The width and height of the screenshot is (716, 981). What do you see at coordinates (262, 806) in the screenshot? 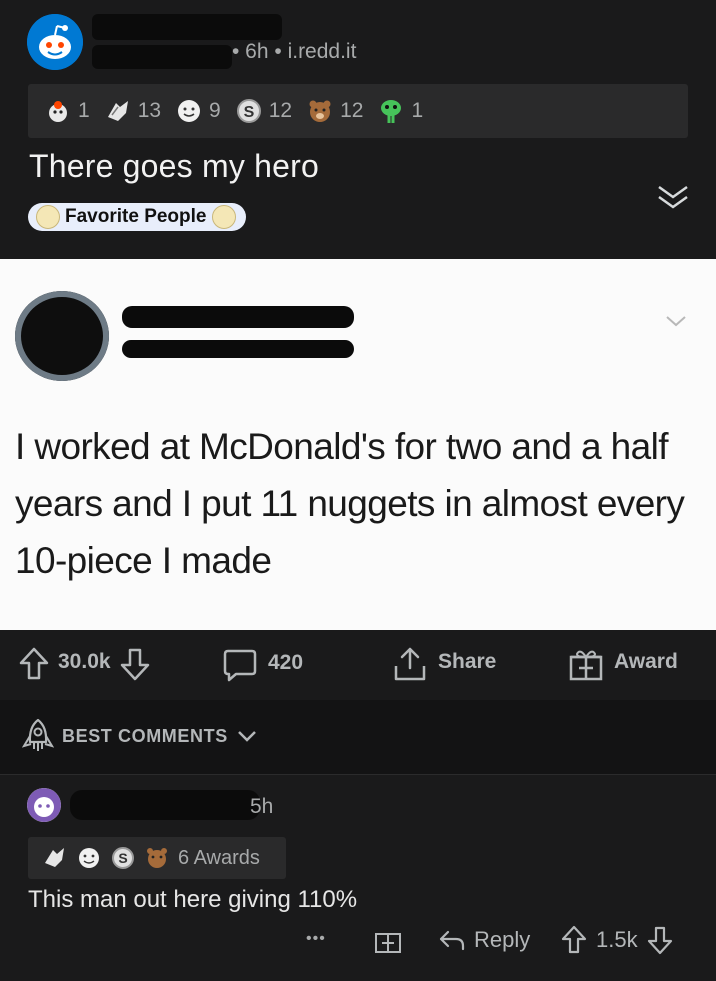
I see `comment-meta: 5h` at bounding box center [262, 806].